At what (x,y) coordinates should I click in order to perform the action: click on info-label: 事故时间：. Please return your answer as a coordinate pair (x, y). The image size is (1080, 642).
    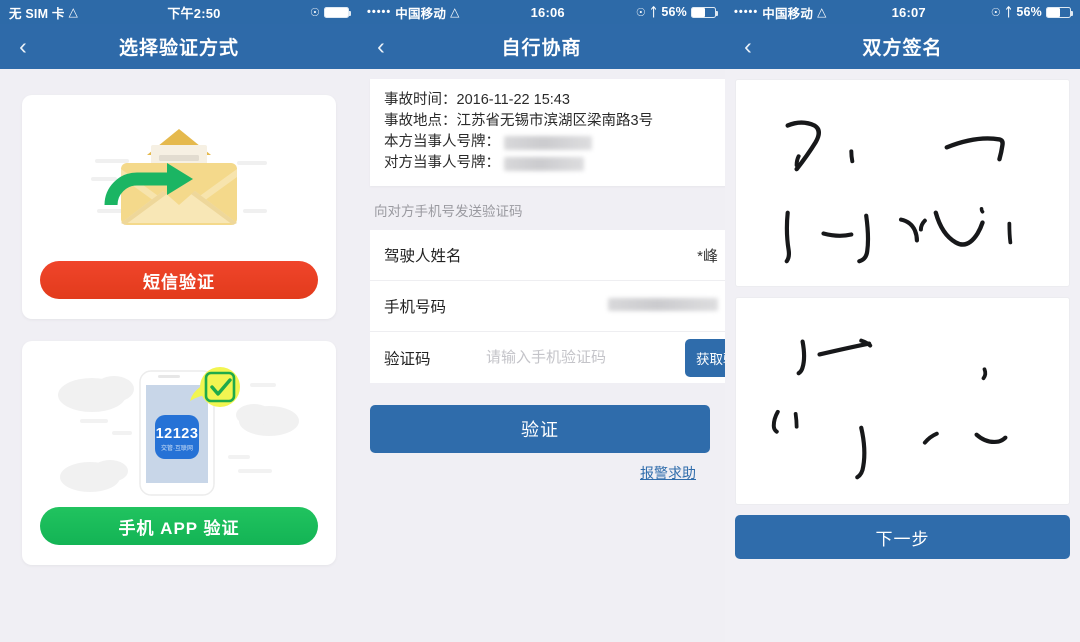
    Looking at the image, I should click on (420, 100).